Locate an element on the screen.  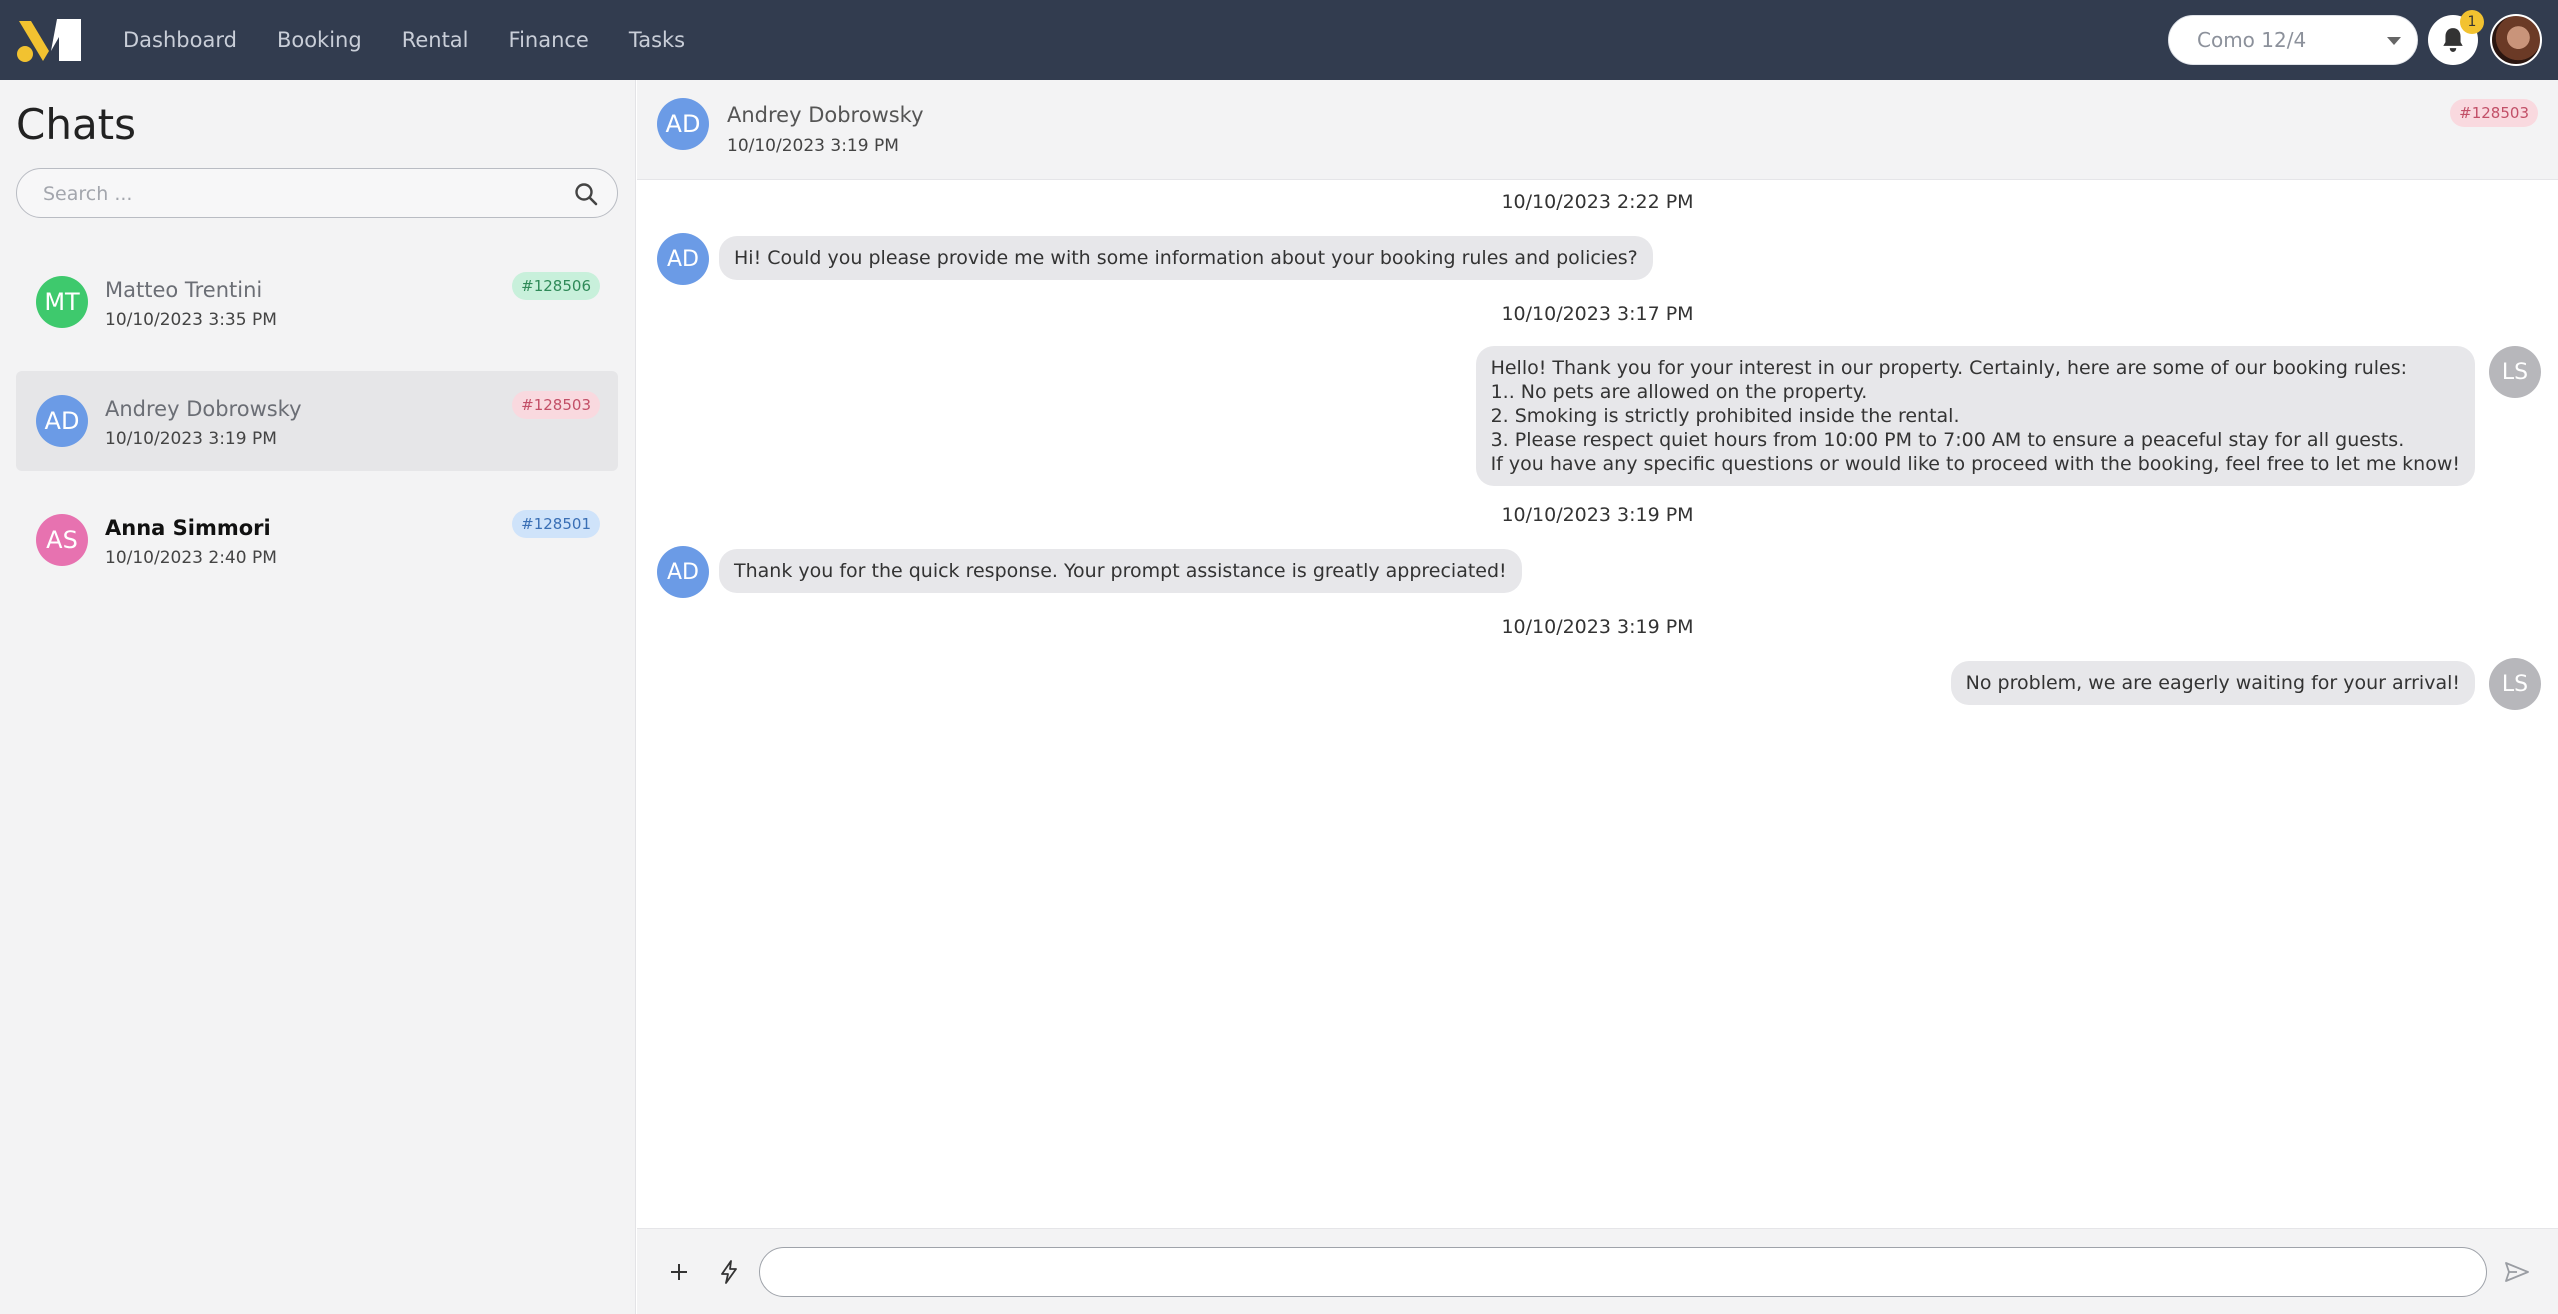
quick-reply-button is located at coordinates (729, 1272).